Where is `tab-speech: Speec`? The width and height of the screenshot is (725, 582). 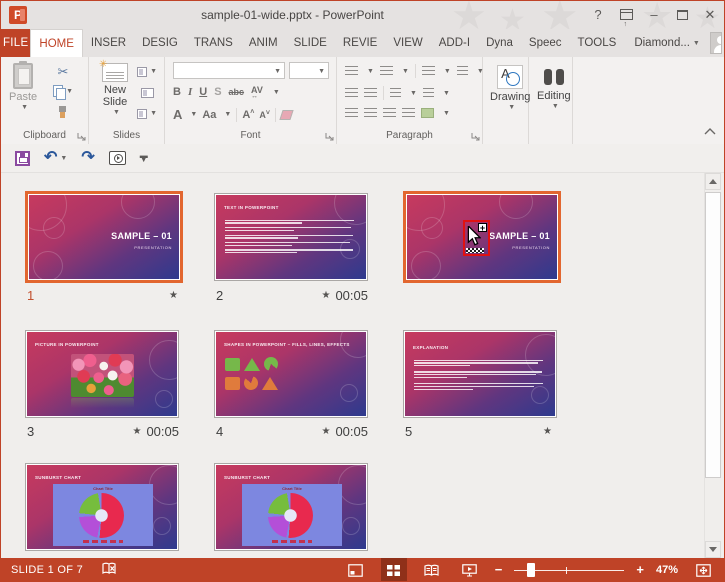 tab-speech: Speec is located at coordinates (545, 43).